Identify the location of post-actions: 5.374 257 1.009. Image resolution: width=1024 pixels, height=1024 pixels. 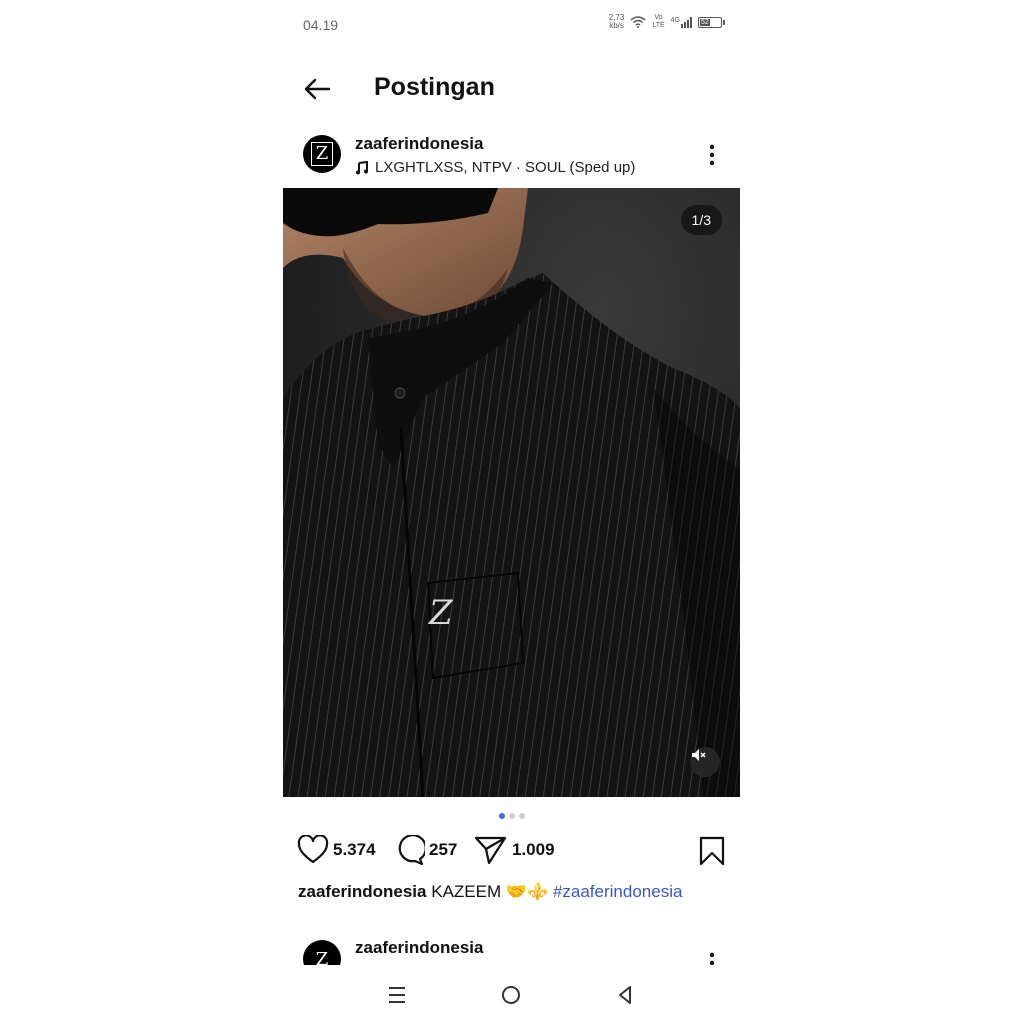
(512, 853).